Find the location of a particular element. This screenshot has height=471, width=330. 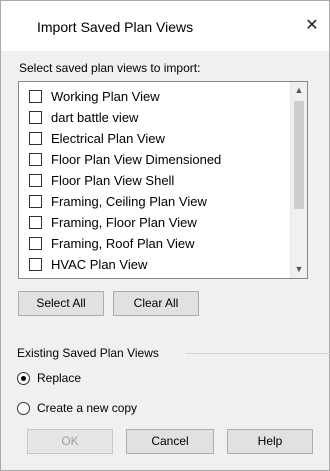

view-label: Framing, Floor Plan View is located at coordinates (124, 222).